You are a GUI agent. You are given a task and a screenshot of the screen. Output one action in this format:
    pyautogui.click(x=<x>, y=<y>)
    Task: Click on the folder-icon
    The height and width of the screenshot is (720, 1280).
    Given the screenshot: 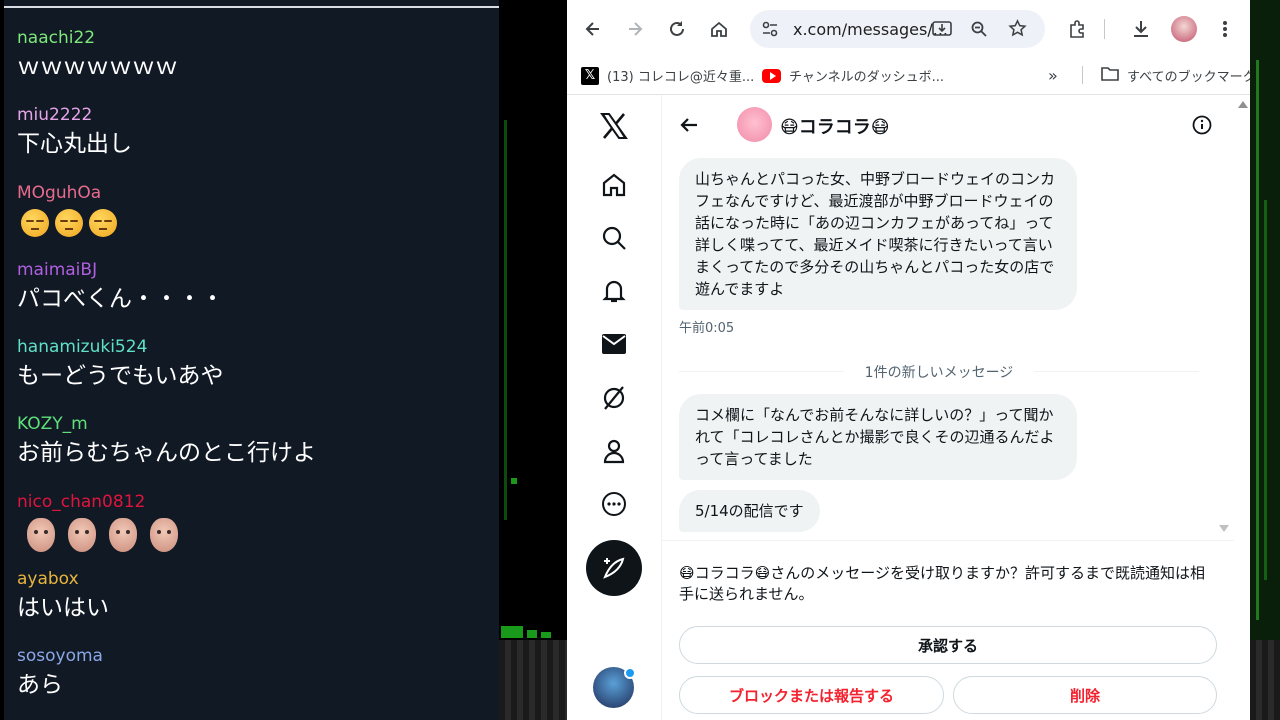 What is the action you would take?
    pyautogui.click(x=1110, y=75)
    